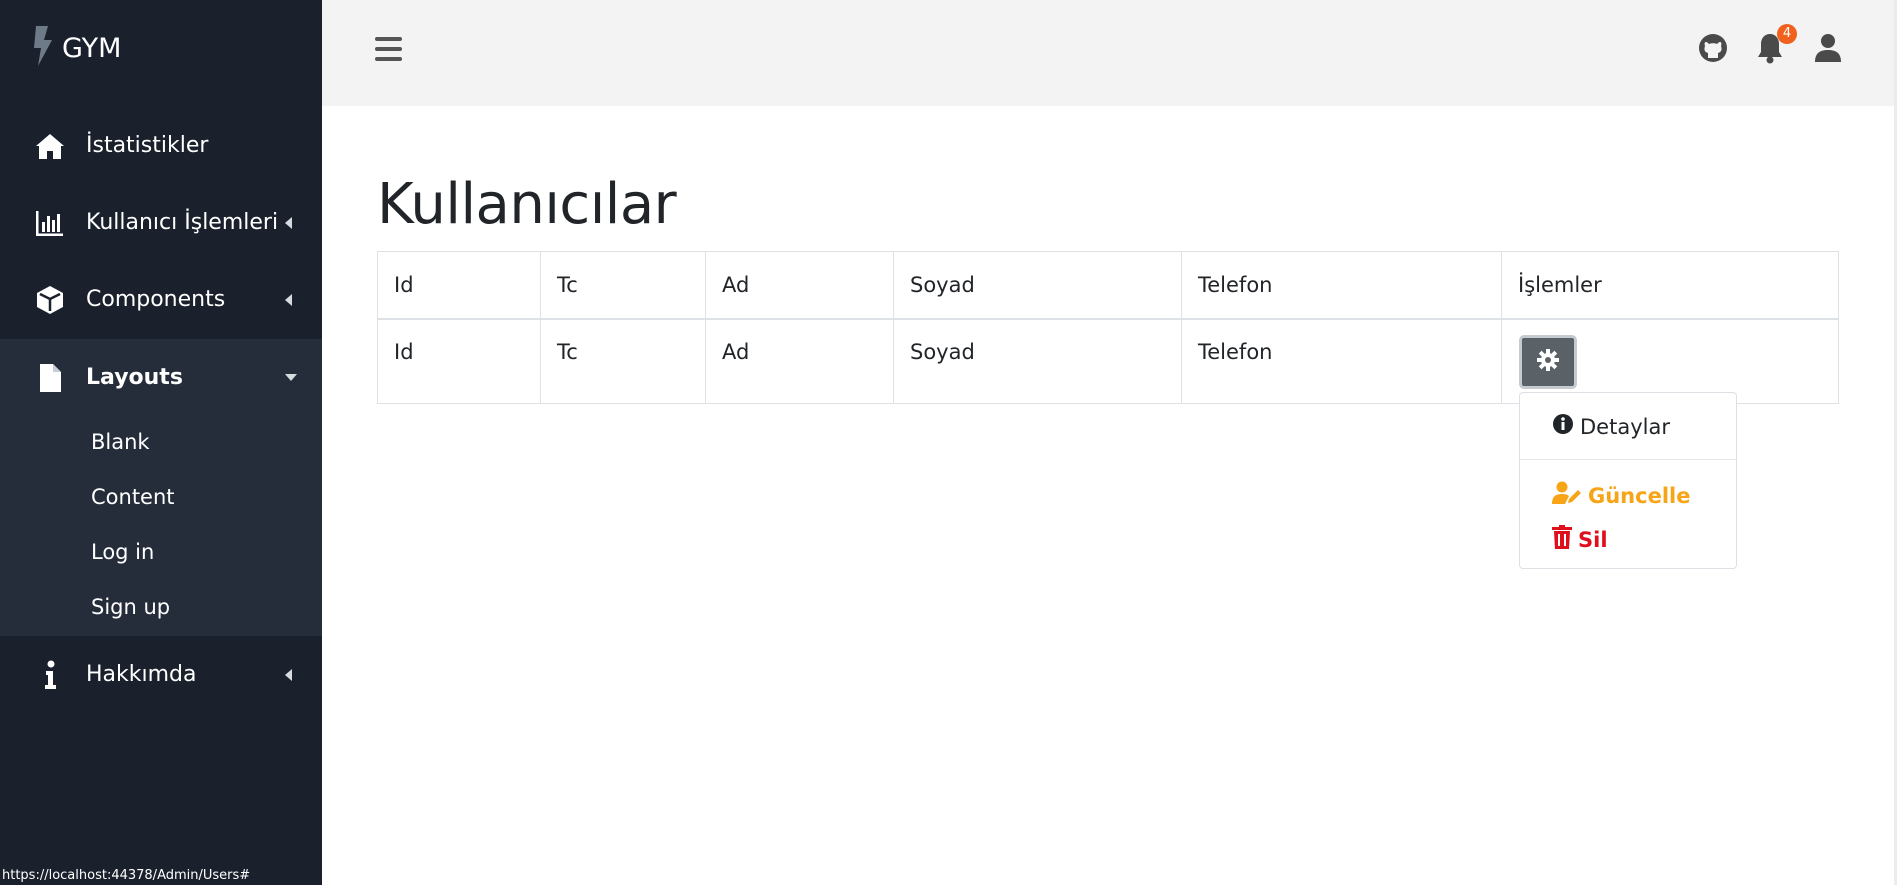  I want to click on layouts-submenu: Blank Content Log in Sign up, so click(161, 526).